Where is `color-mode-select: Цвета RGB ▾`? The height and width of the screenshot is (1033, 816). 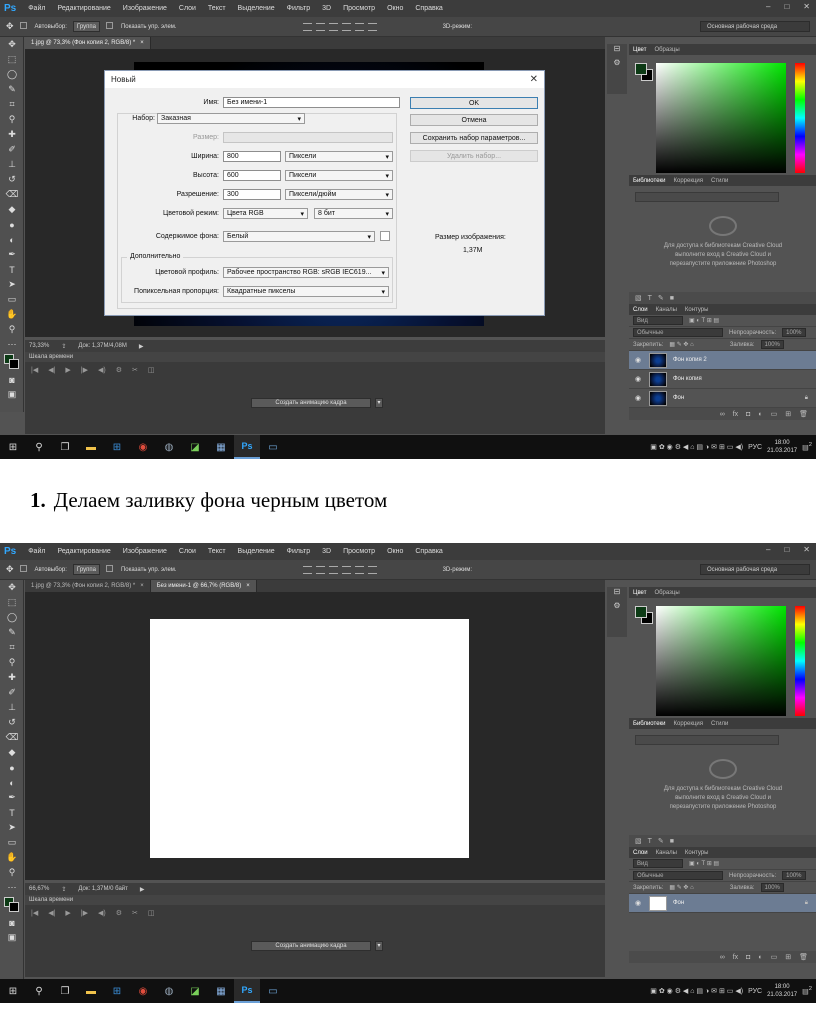
color-mode-select: Цвета RGB ▾ is located at coordinates (265, 213).